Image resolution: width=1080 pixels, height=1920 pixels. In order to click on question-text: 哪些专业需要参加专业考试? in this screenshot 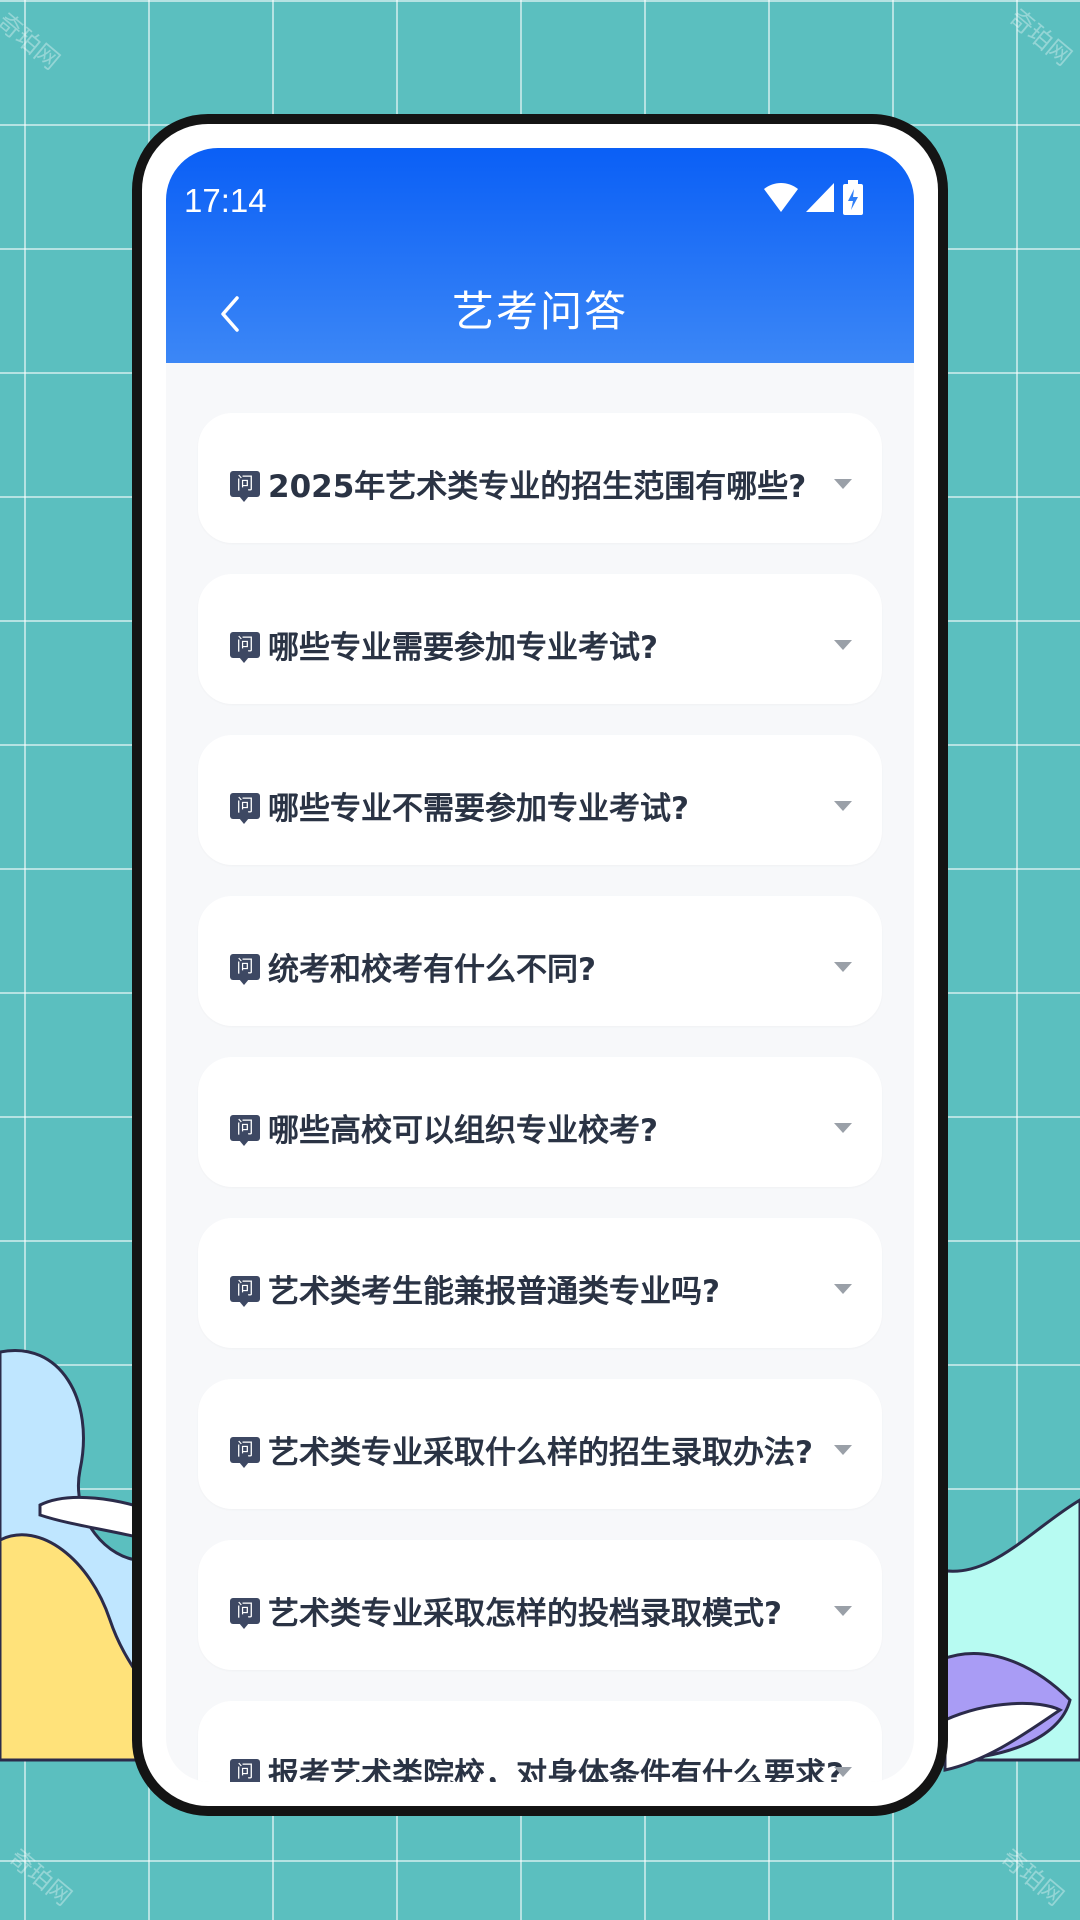, I will do `click(463, 648)`.